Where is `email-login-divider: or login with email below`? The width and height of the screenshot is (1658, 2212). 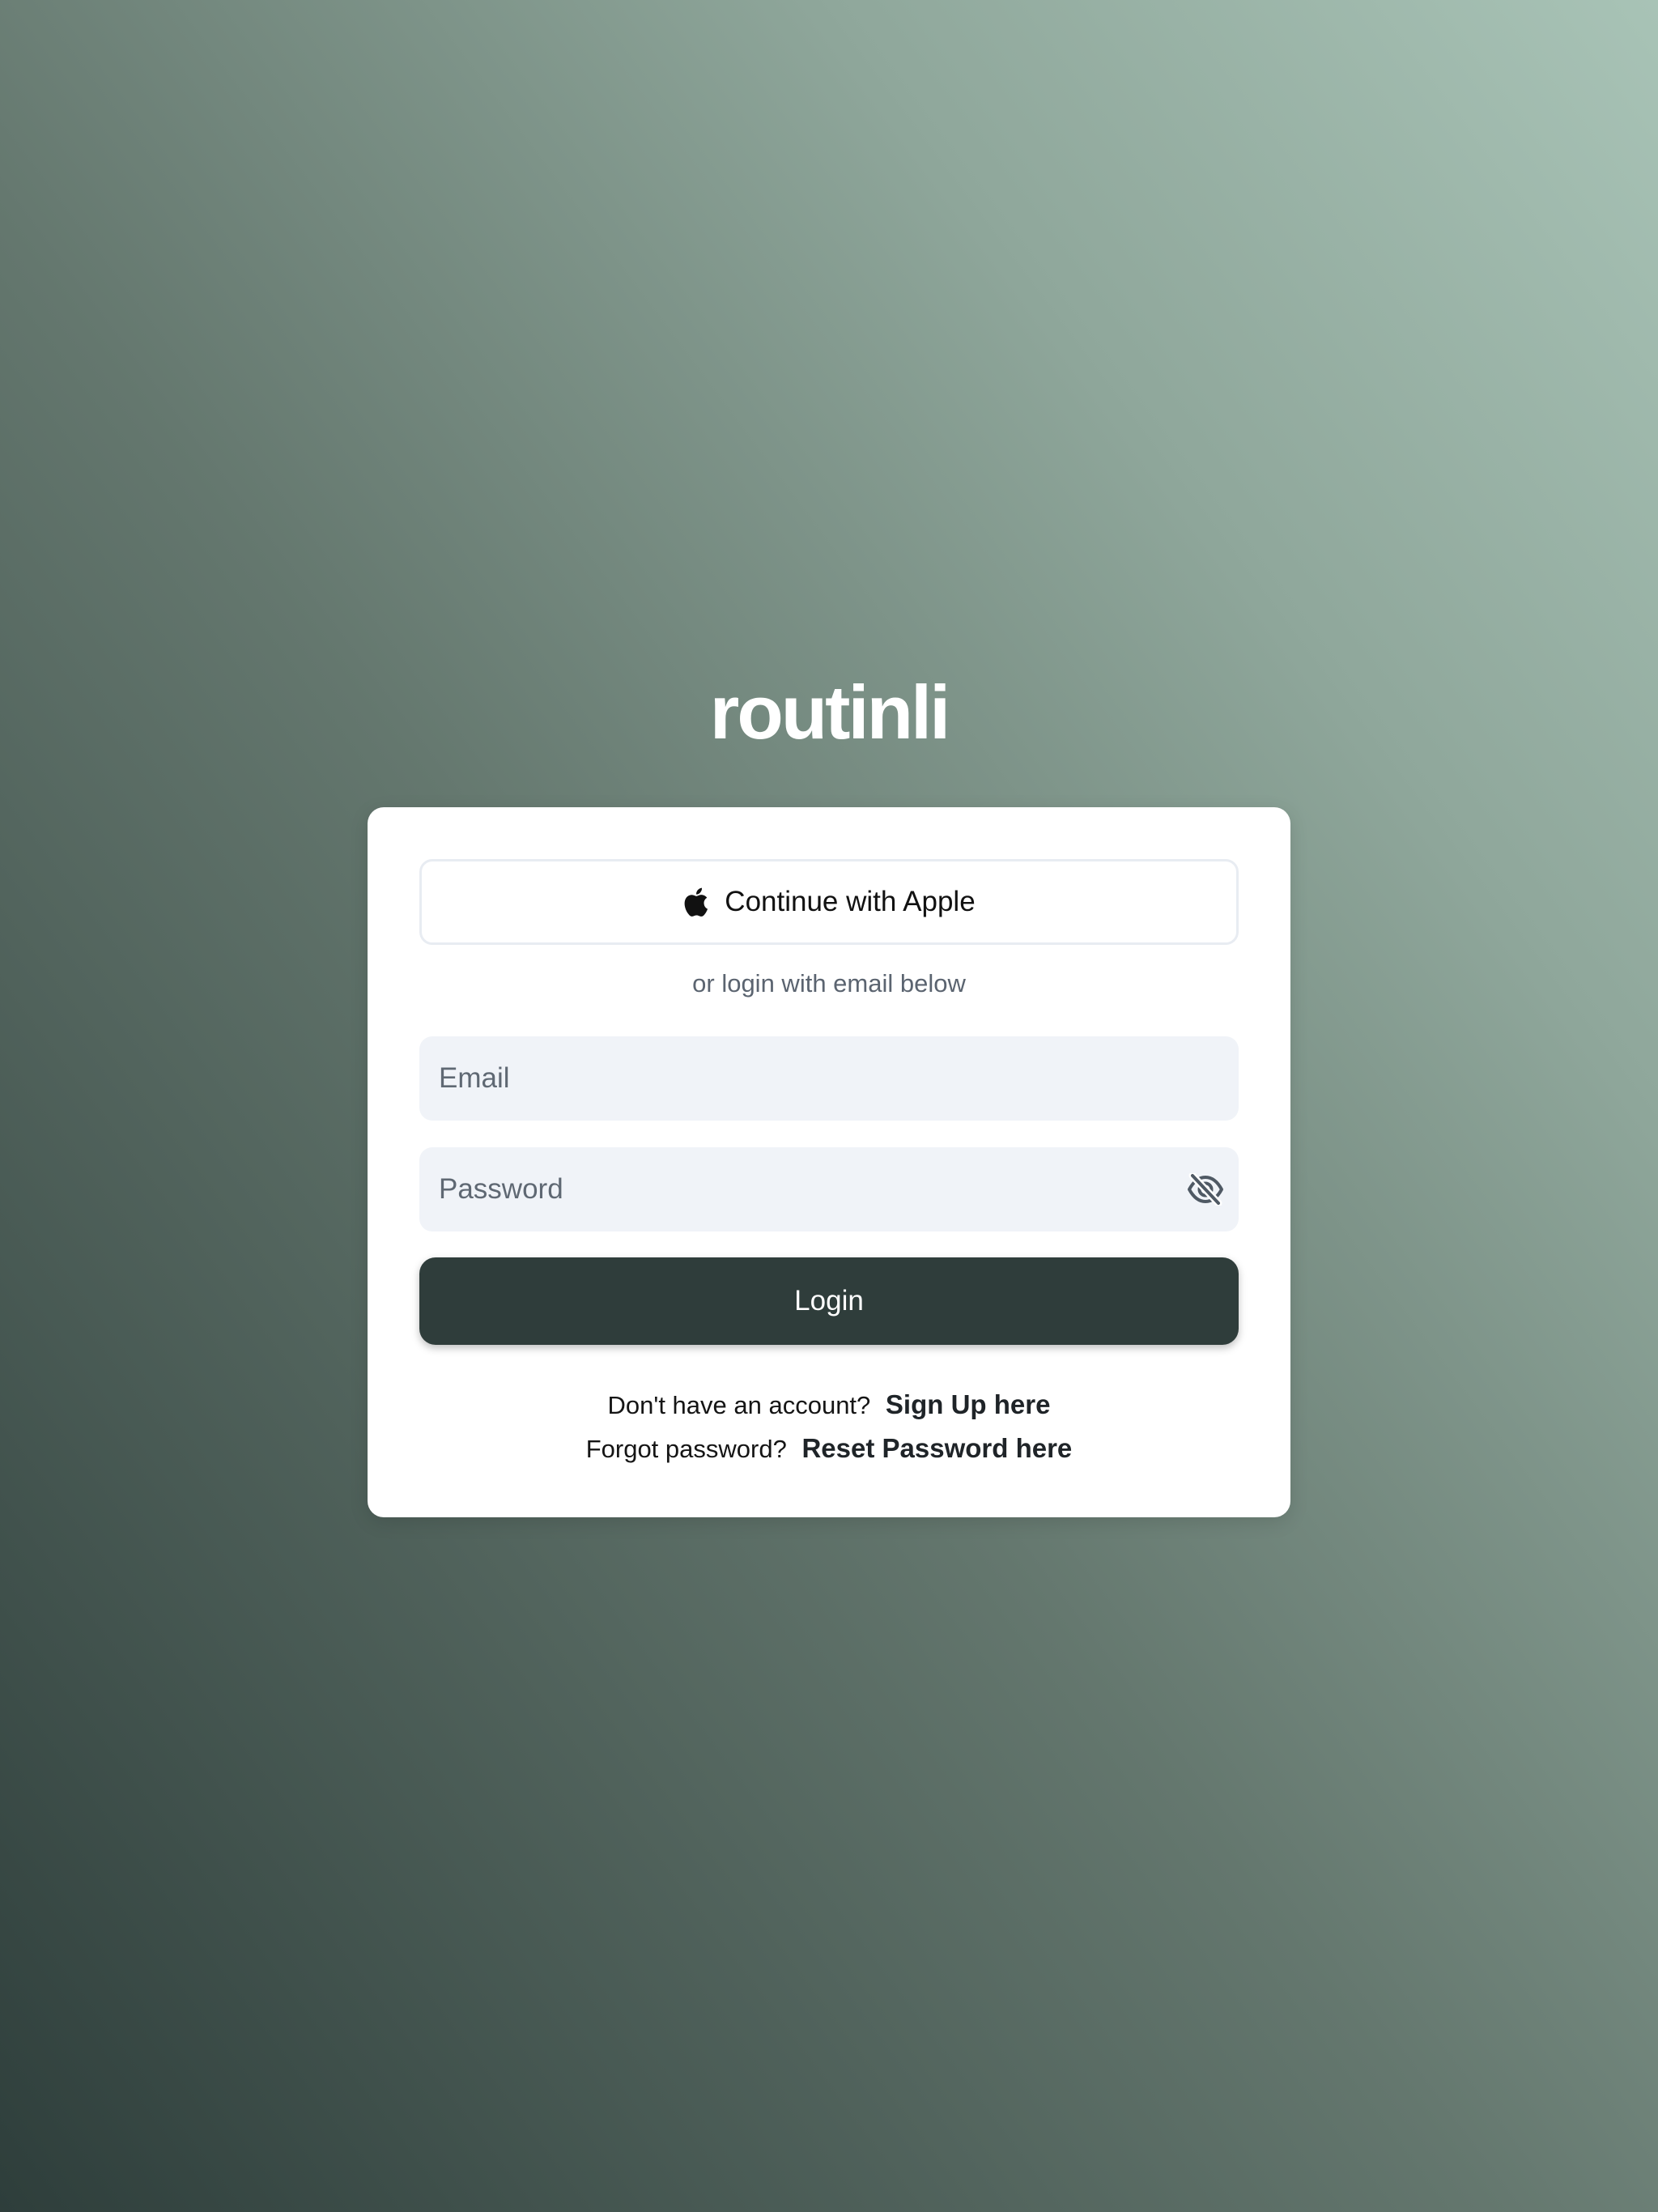
email-login-divider: or login with email below is located at coordinates (829, 984).